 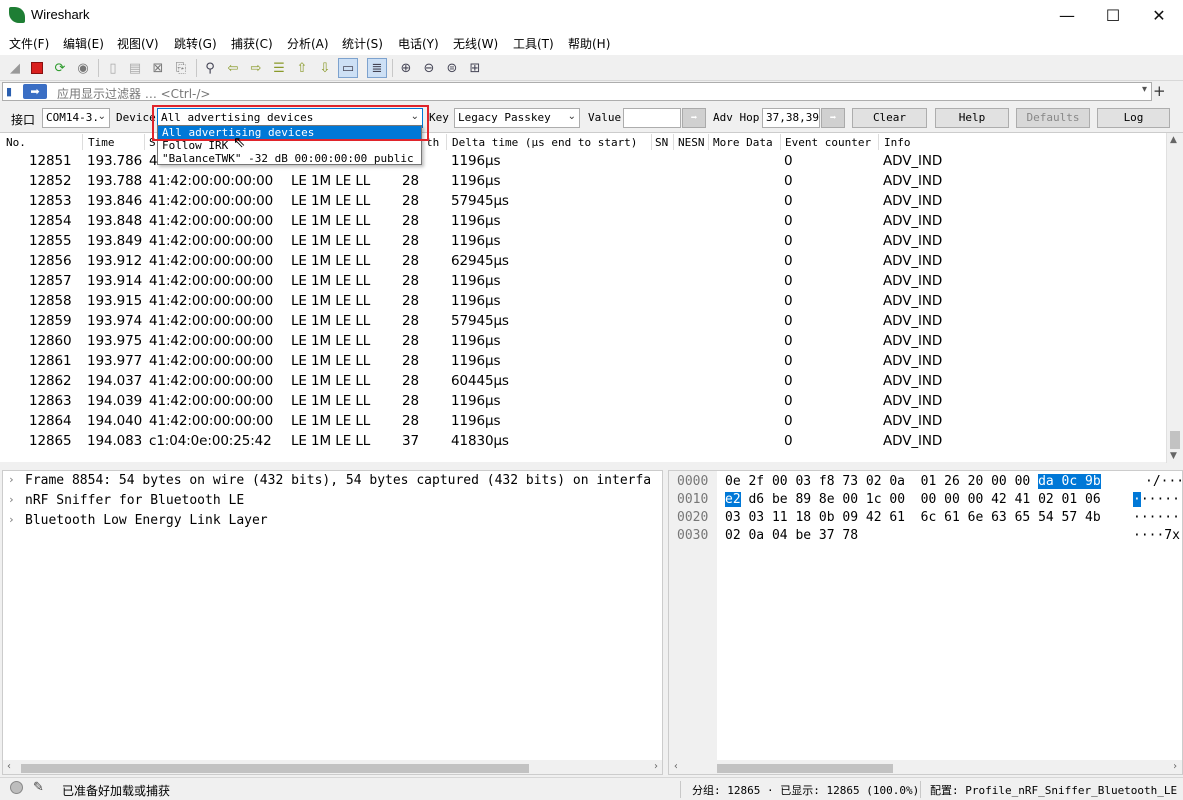 What do you see at coordinates (279, 68) in the screenshot?
I see `go-to-packet-icon: ☰` at bounding box center [279, 68].